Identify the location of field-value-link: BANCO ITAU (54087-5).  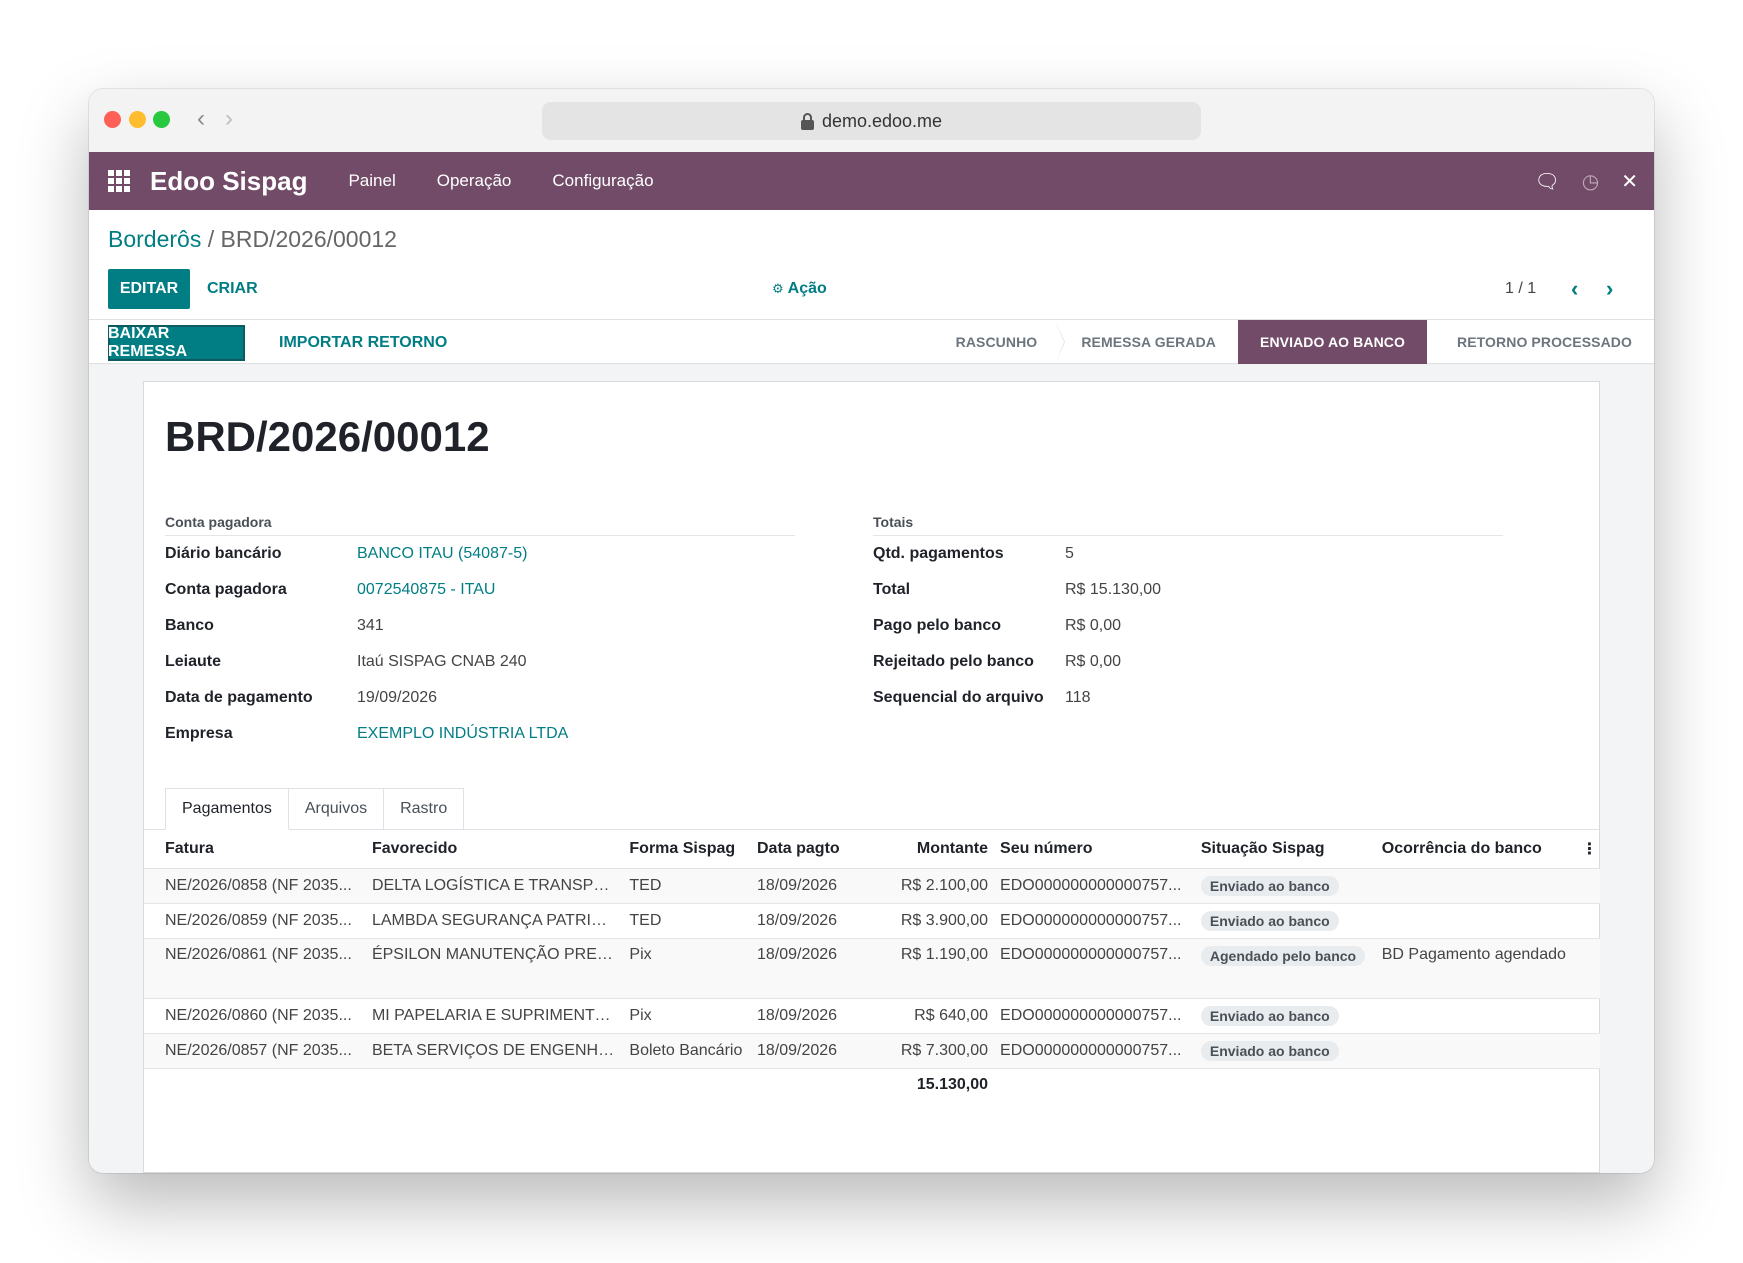
(442, 554).